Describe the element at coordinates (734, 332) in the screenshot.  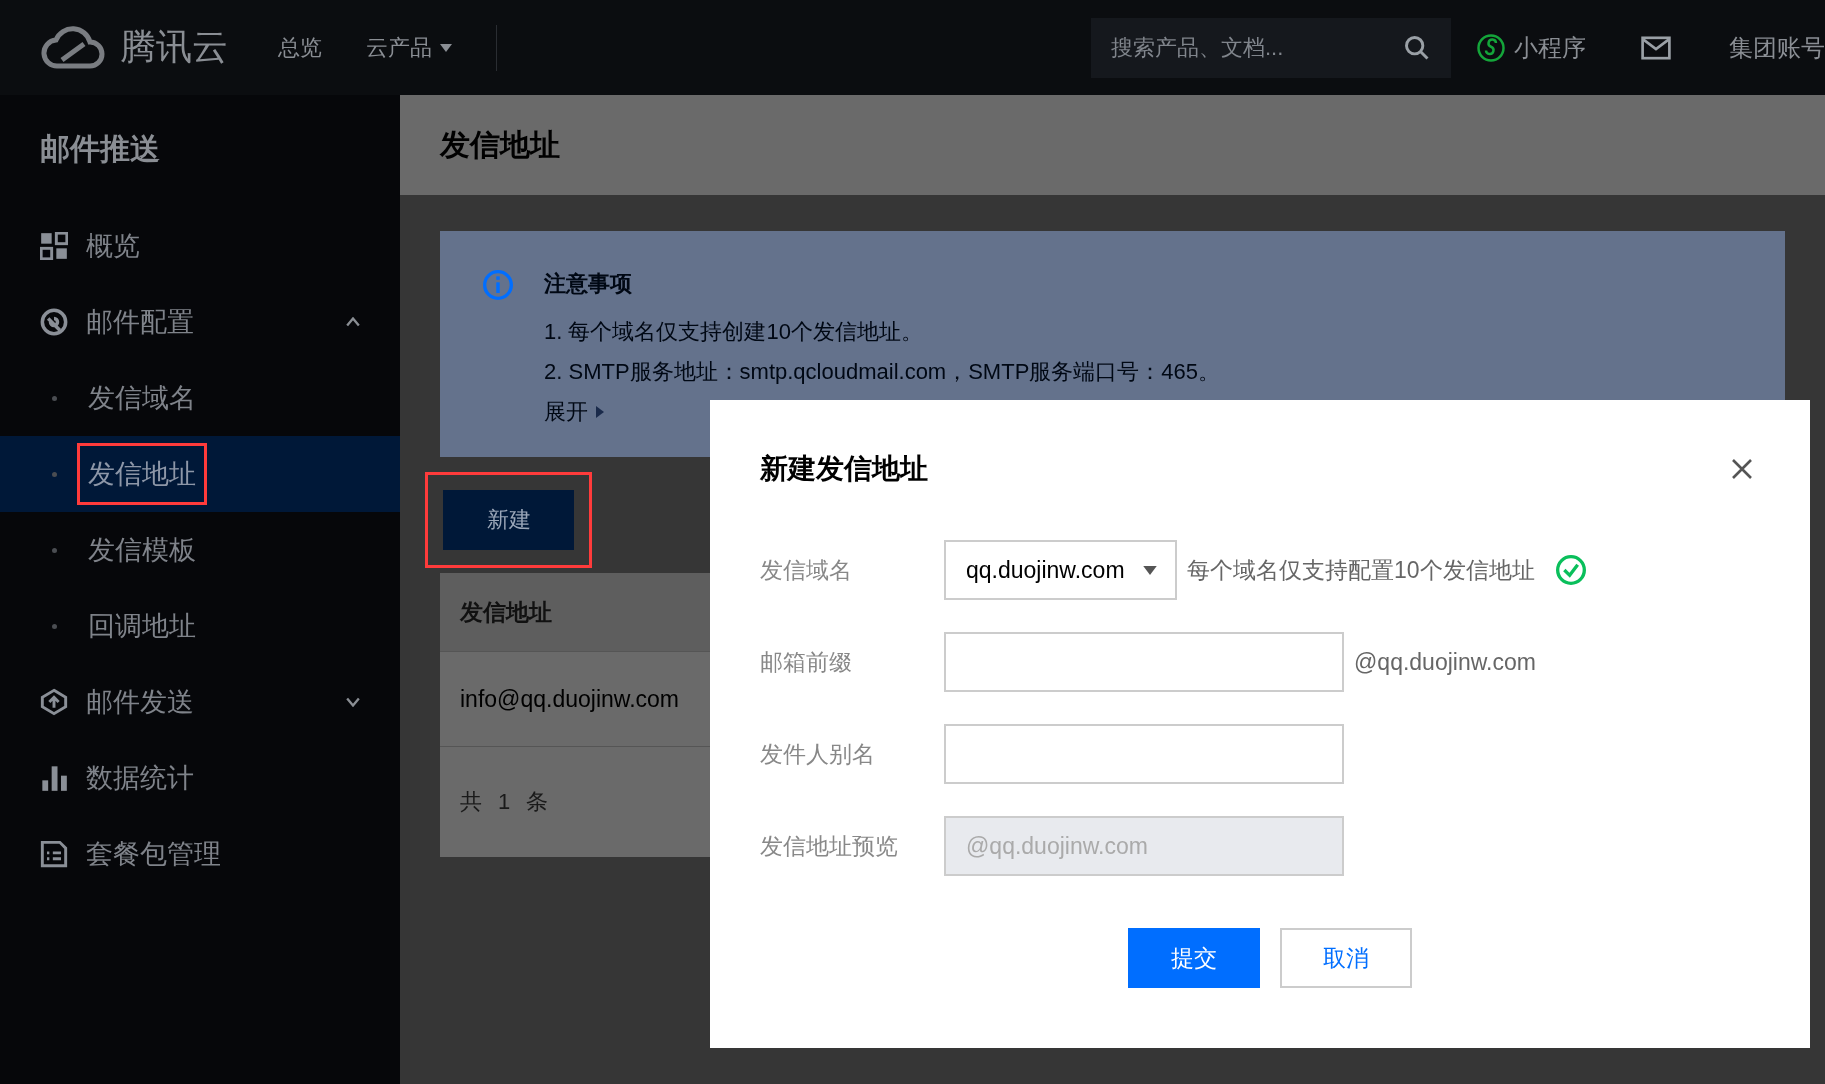
I see `notice-text: 1. 每个域名仅支持创建10个发信地址。` at that location.